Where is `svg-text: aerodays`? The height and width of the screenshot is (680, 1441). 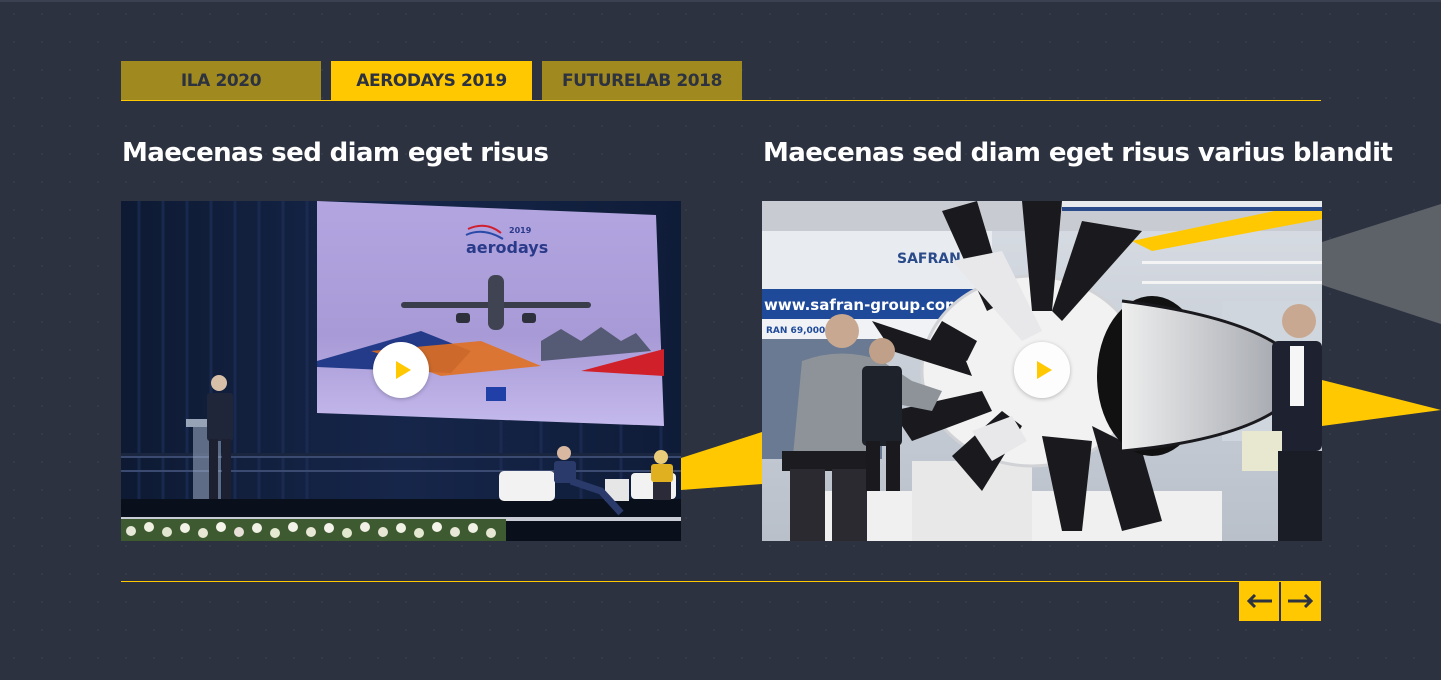 svg-text: aerodays is located at coordinates (507, 247).